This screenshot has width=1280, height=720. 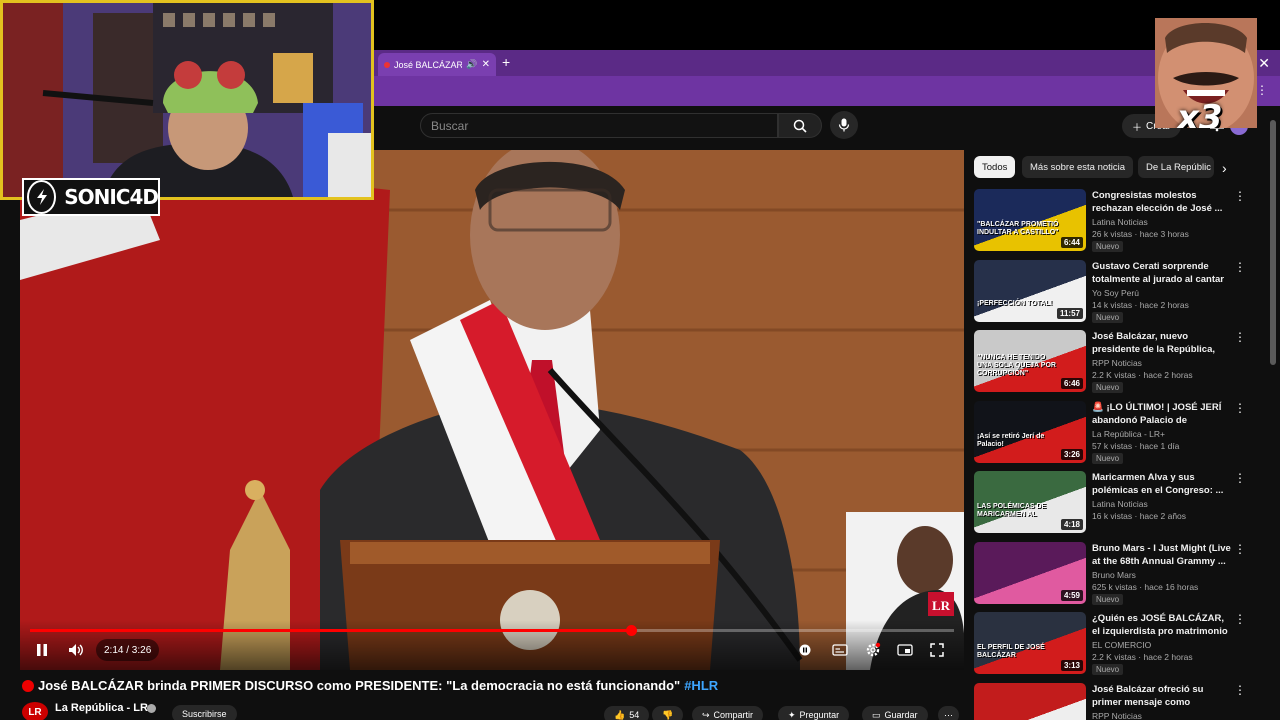 What do you see at coordinates (1264, 63) in the screenshot?
I see `window-close-button: ✕` at bounding box center [1264, 63].